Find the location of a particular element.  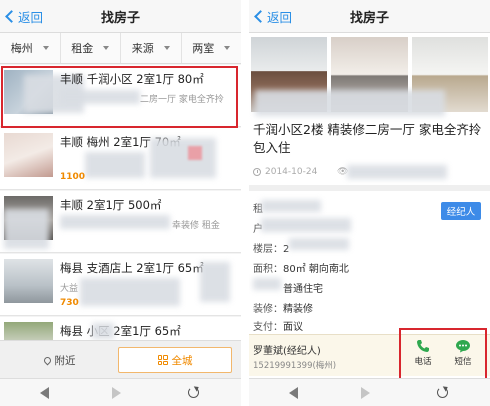

info-decoration: 装修：精装修 is located at coordinates (283, 307).